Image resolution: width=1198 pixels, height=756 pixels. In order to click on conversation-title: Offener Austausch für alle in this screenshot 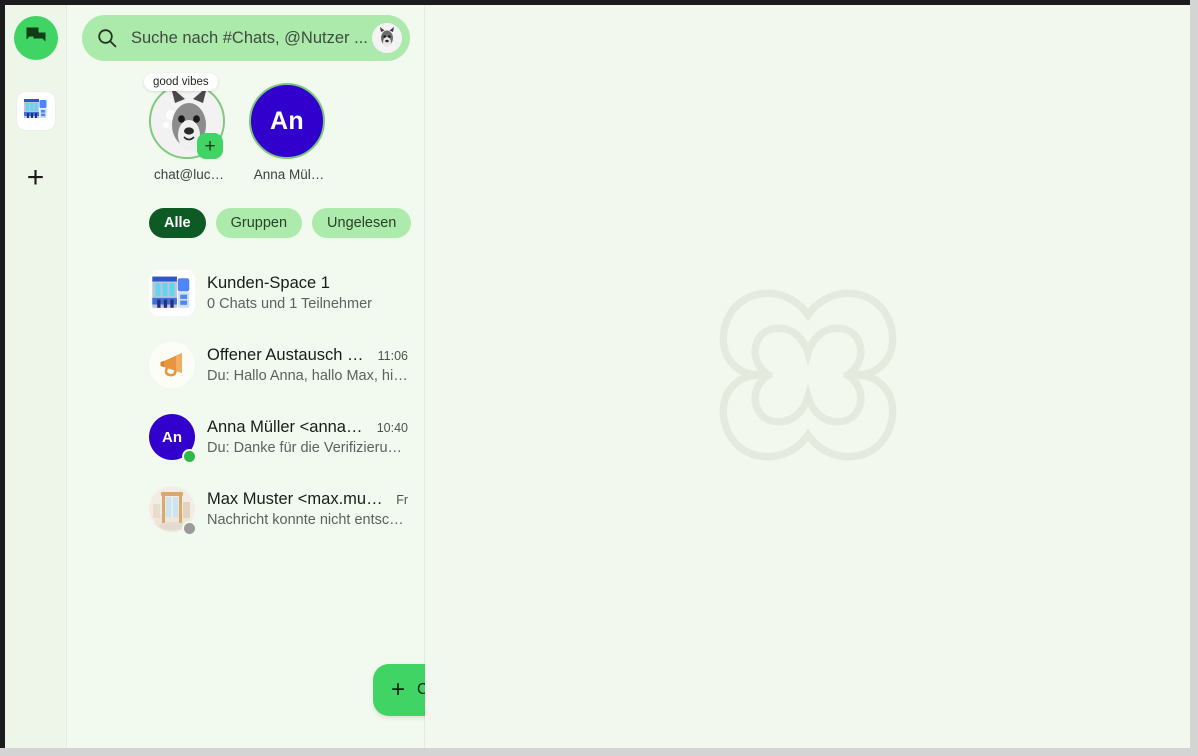, I will do `click(286, 355)`.